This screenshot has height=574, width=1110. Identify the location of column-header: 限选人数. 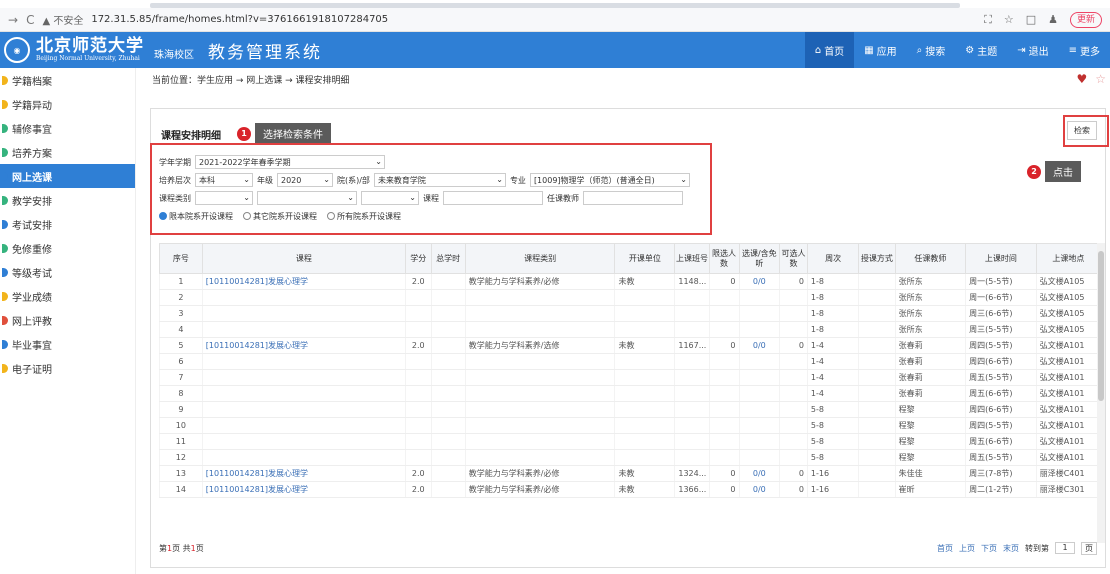
(724, 258).